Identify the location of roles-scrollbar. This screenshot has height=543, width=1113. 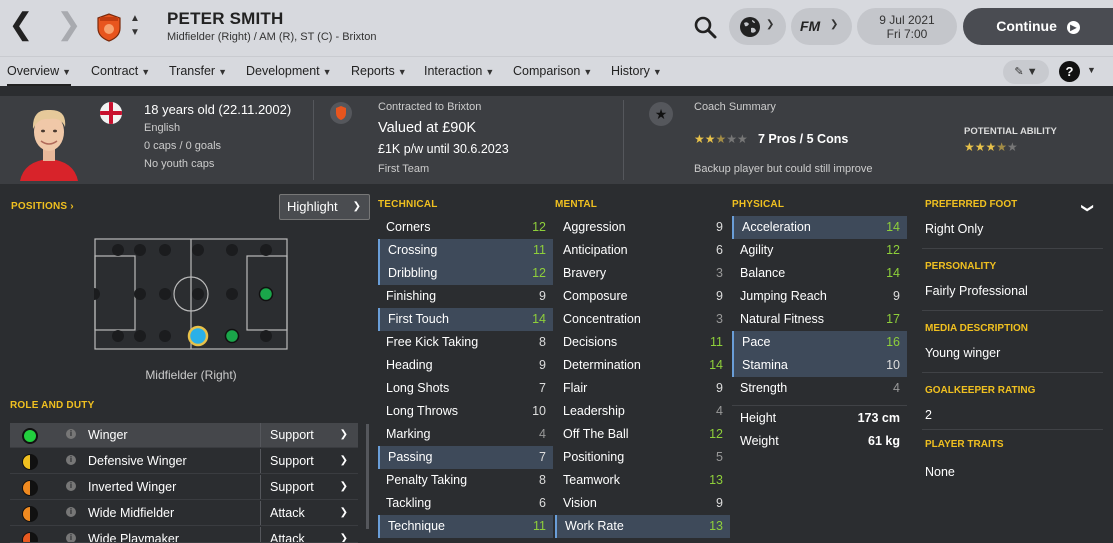
(367, 476).